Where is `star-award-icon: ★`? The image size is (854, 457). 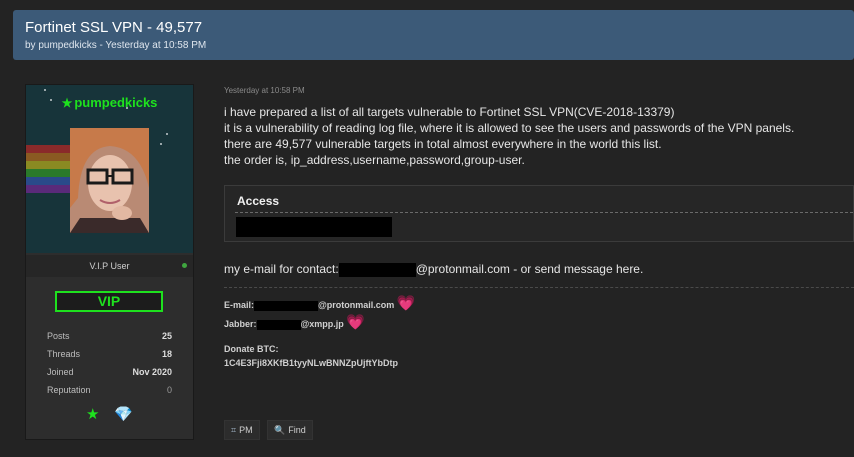 star-award-icon: ★ is located at coordinates (92, 414).